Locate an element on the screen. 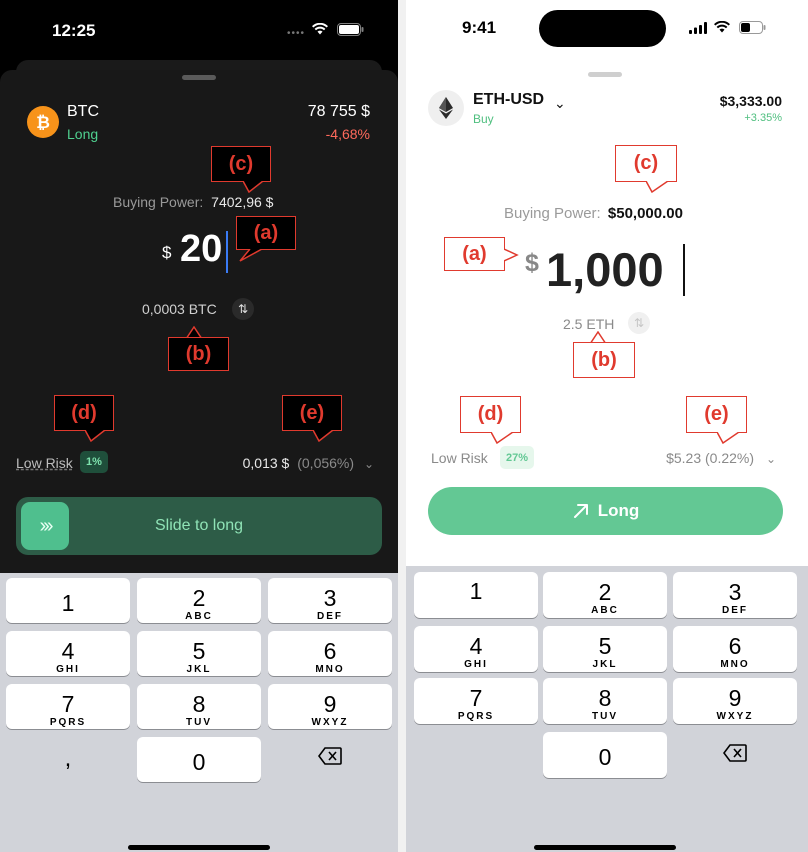 The image size is (808, 852). slide-label: Slide to long is located at coordinates (199, 525).